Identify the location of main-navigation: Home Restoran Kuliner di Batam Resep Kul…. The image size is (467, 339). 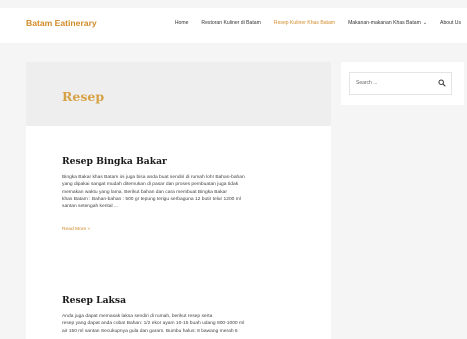
(318, 23).